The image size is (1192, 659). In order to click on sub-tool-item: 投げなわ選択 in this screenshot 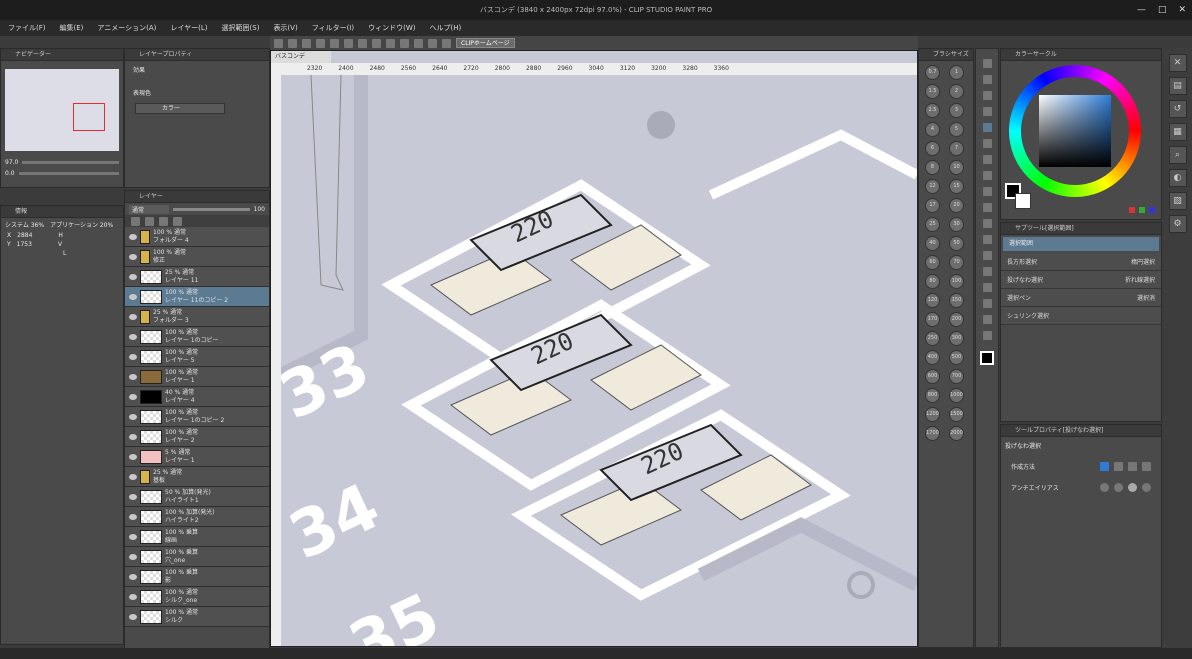, I will do `click(1025, 279)`.